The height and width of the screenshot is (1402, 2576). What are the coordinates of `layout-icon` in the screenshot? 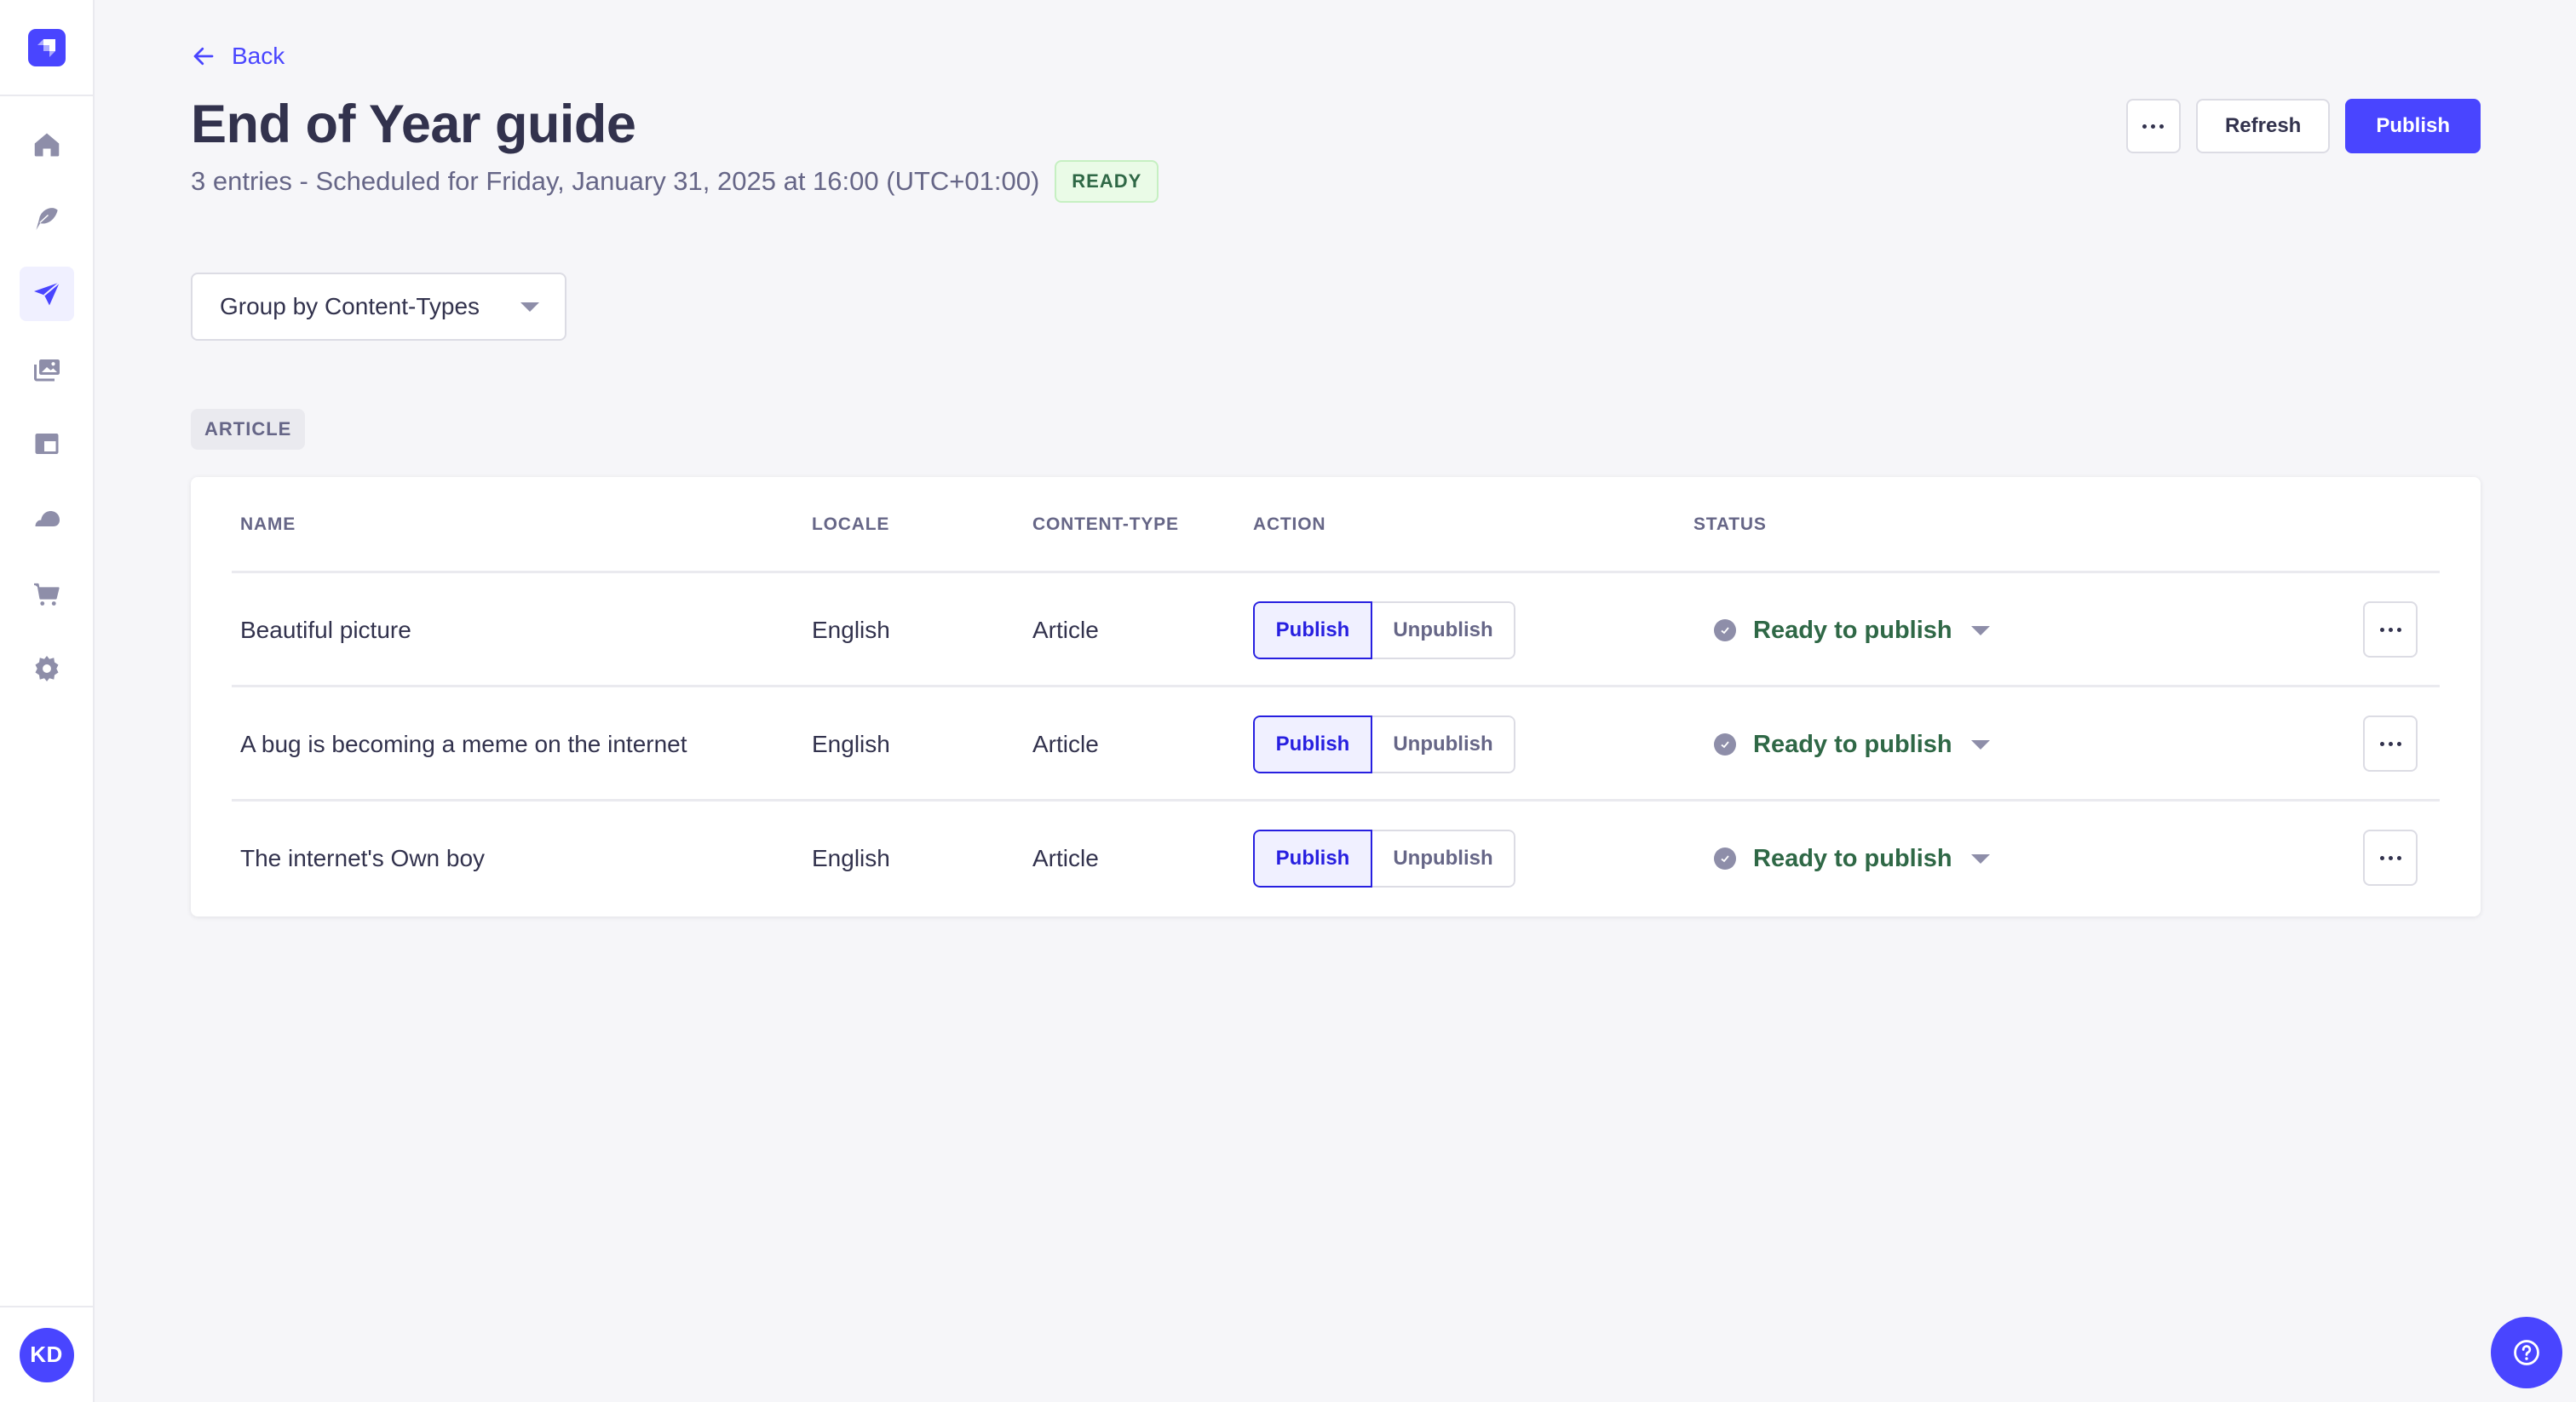 It's located at (47, 444).